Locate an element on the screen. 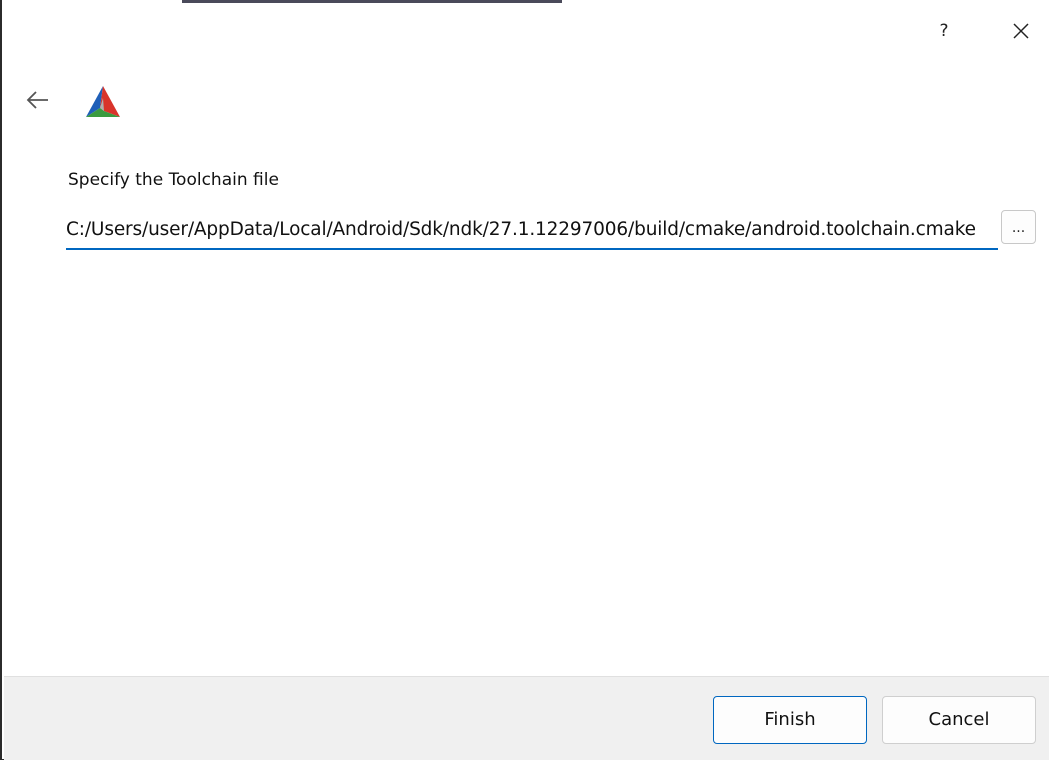  arrow-left-icon is located at coordinates (37, 100).